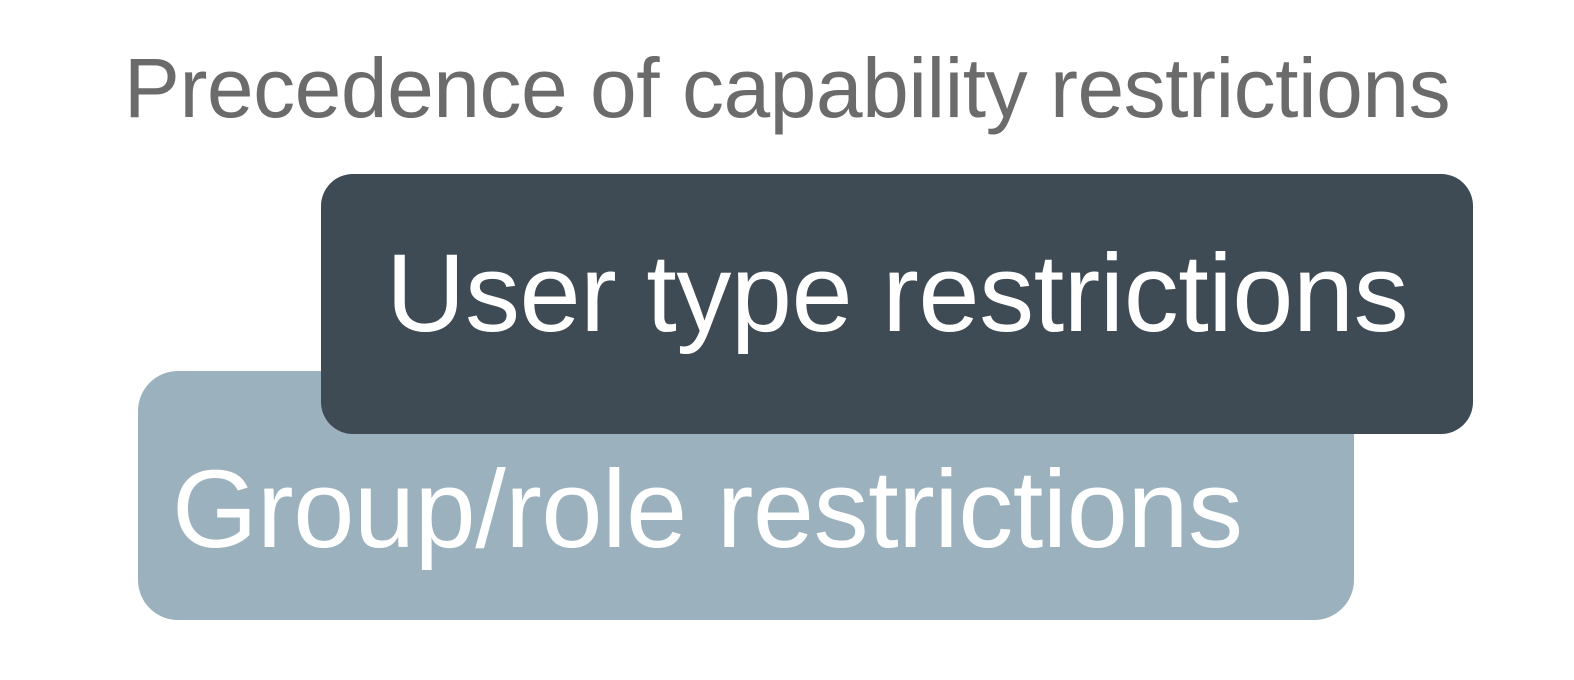 The image size is (1574, 680). Describe the element at coordinates (897, 293) in the screenshot. I see `user-type-restrictions-label: User type restrictions` at that location.